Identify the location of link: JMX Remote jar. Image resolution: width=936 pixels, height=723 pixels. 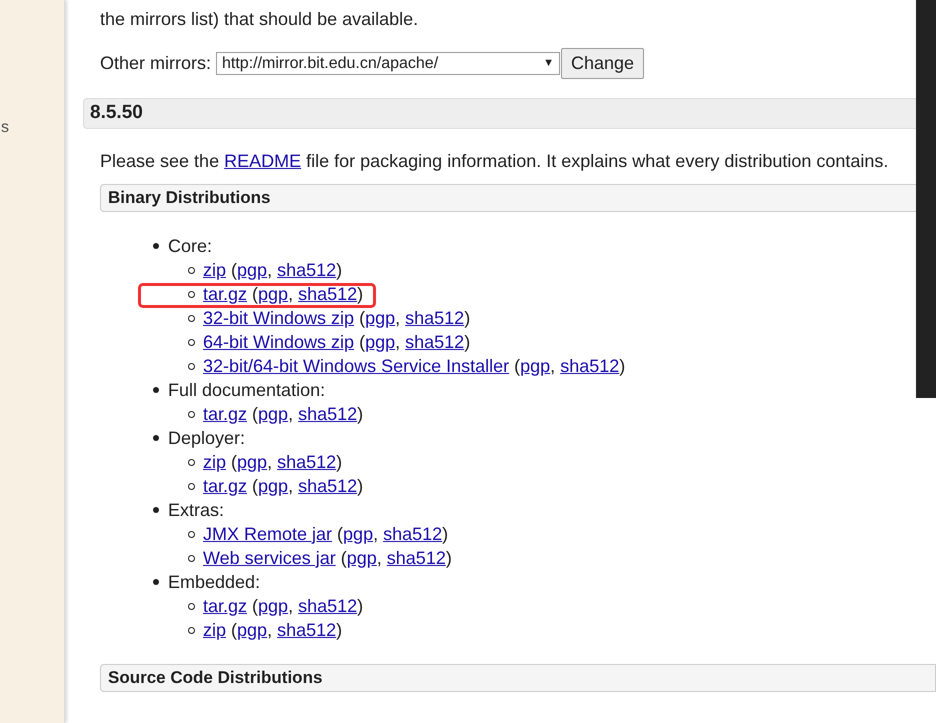
(267, 534).